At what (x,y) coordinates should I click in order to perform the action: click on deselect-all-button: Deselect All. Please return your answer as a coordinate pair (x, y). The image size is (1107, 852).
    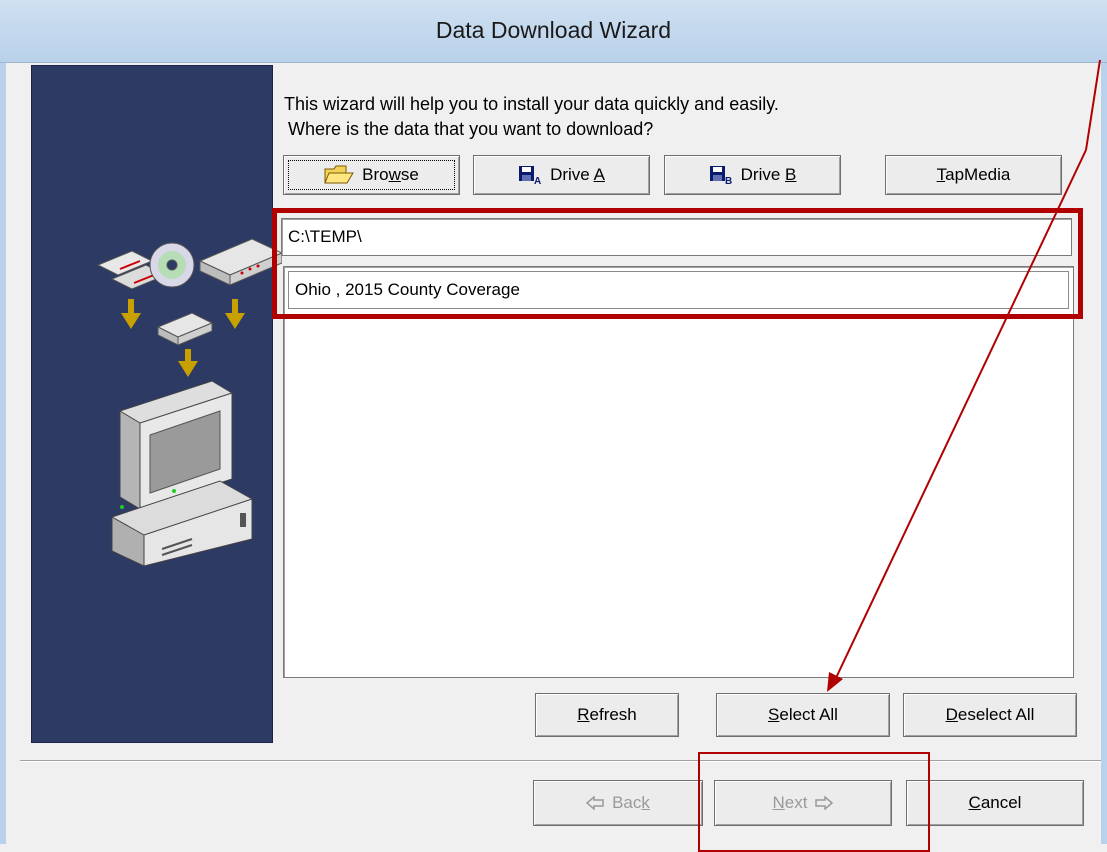
    Looking at the image, I should click on (990, 715).